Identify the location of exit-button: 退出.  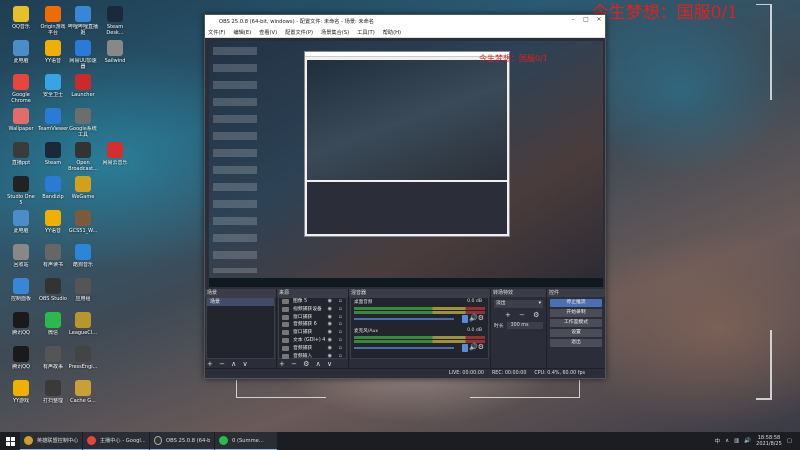
(576, 343).